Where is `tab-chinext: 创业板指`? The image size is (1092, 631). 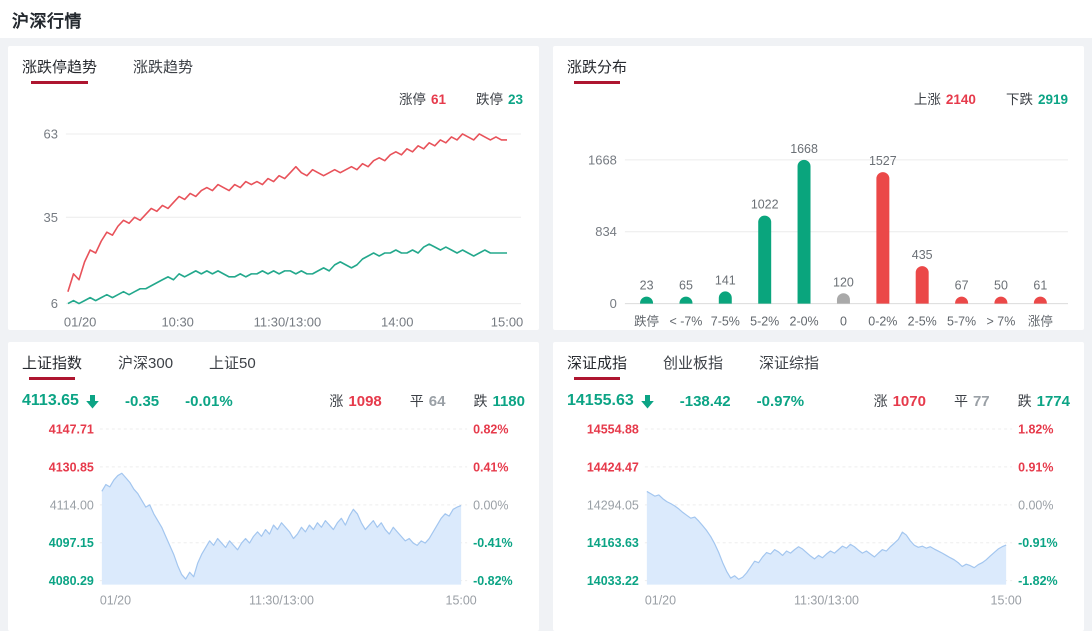
tab-chinext: 创业板指 is located at coordinates (693, 366).